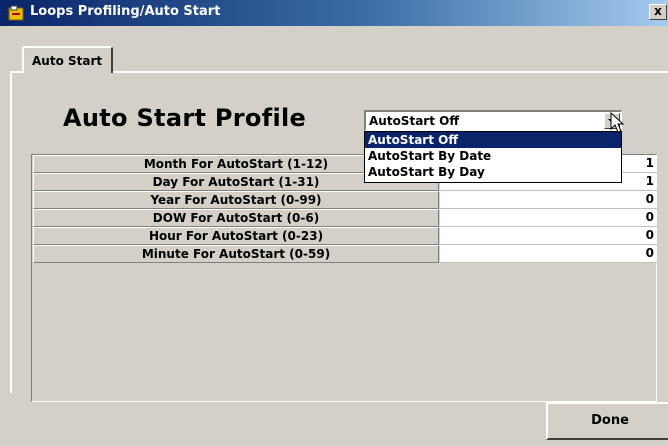  What do you see at coordinates (610, 420) in the screenshot?
I see `done-label: Done` at bounding box center [610, 420].